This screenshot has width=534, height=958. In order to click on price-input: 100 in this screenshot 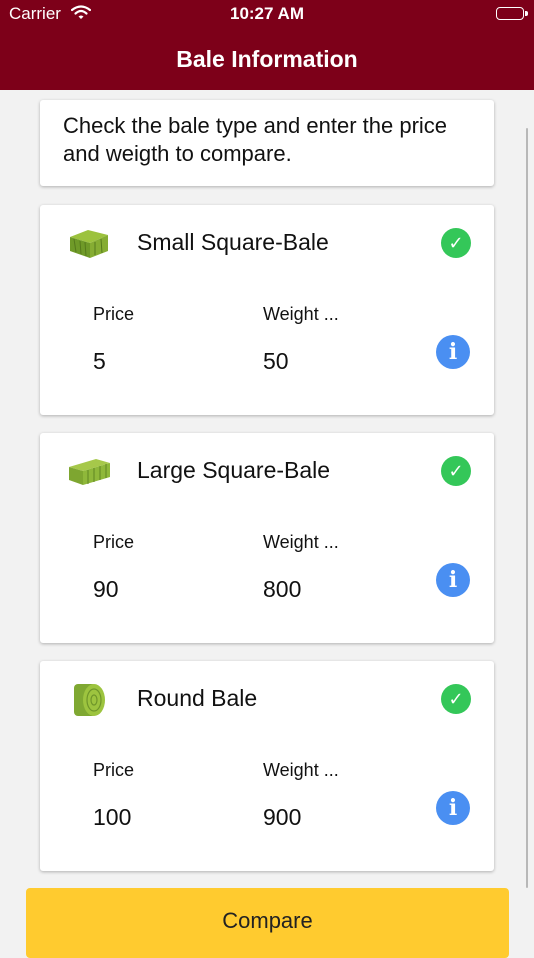, I will do `click(112, 817)`.